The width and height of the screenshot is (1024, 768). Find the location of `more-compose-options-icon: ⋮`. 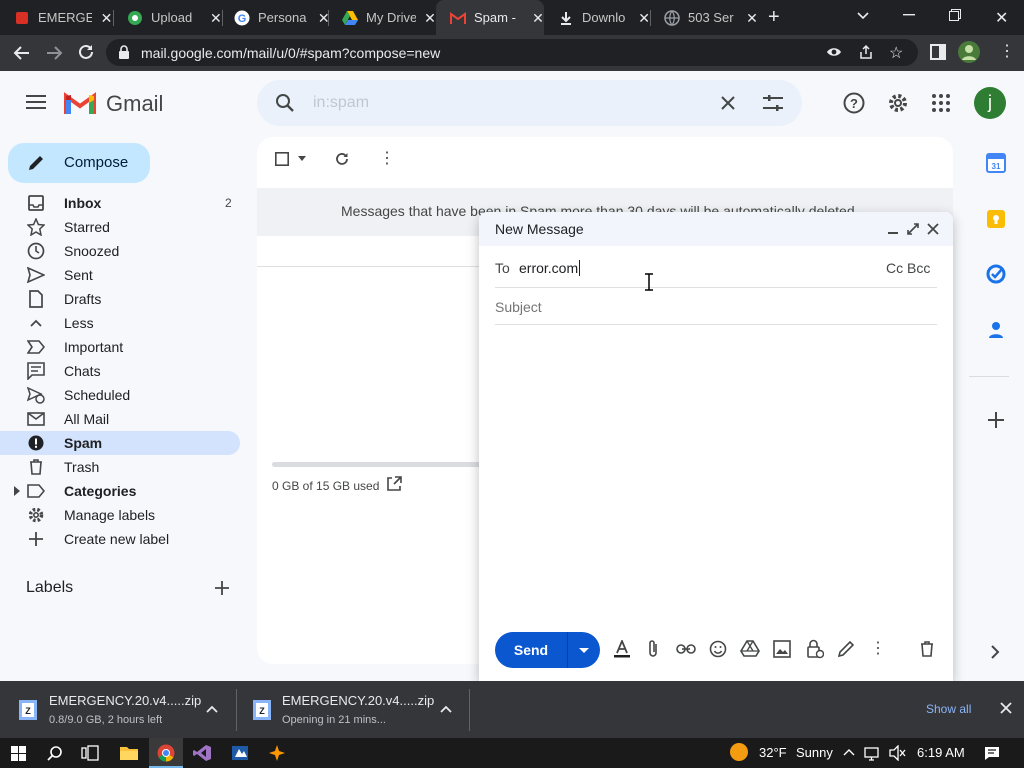

more-compose-options-icon: ⋮ is located at coordinates (878, 649).